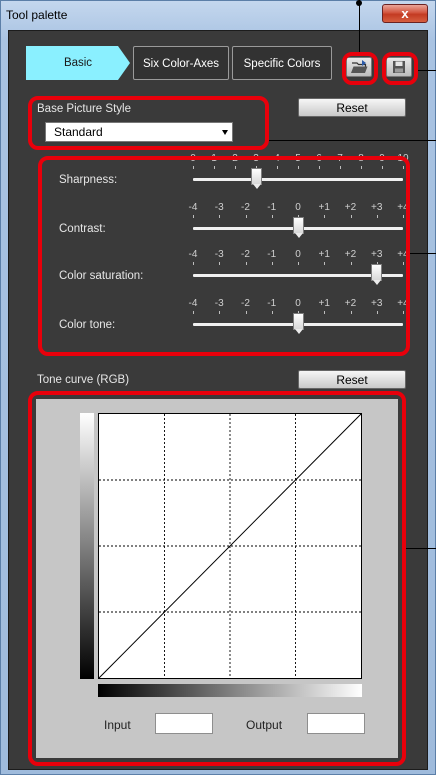 The height and width of the screenshot is (775, 436). I want to click on callout-line-open, so click(359, 26).